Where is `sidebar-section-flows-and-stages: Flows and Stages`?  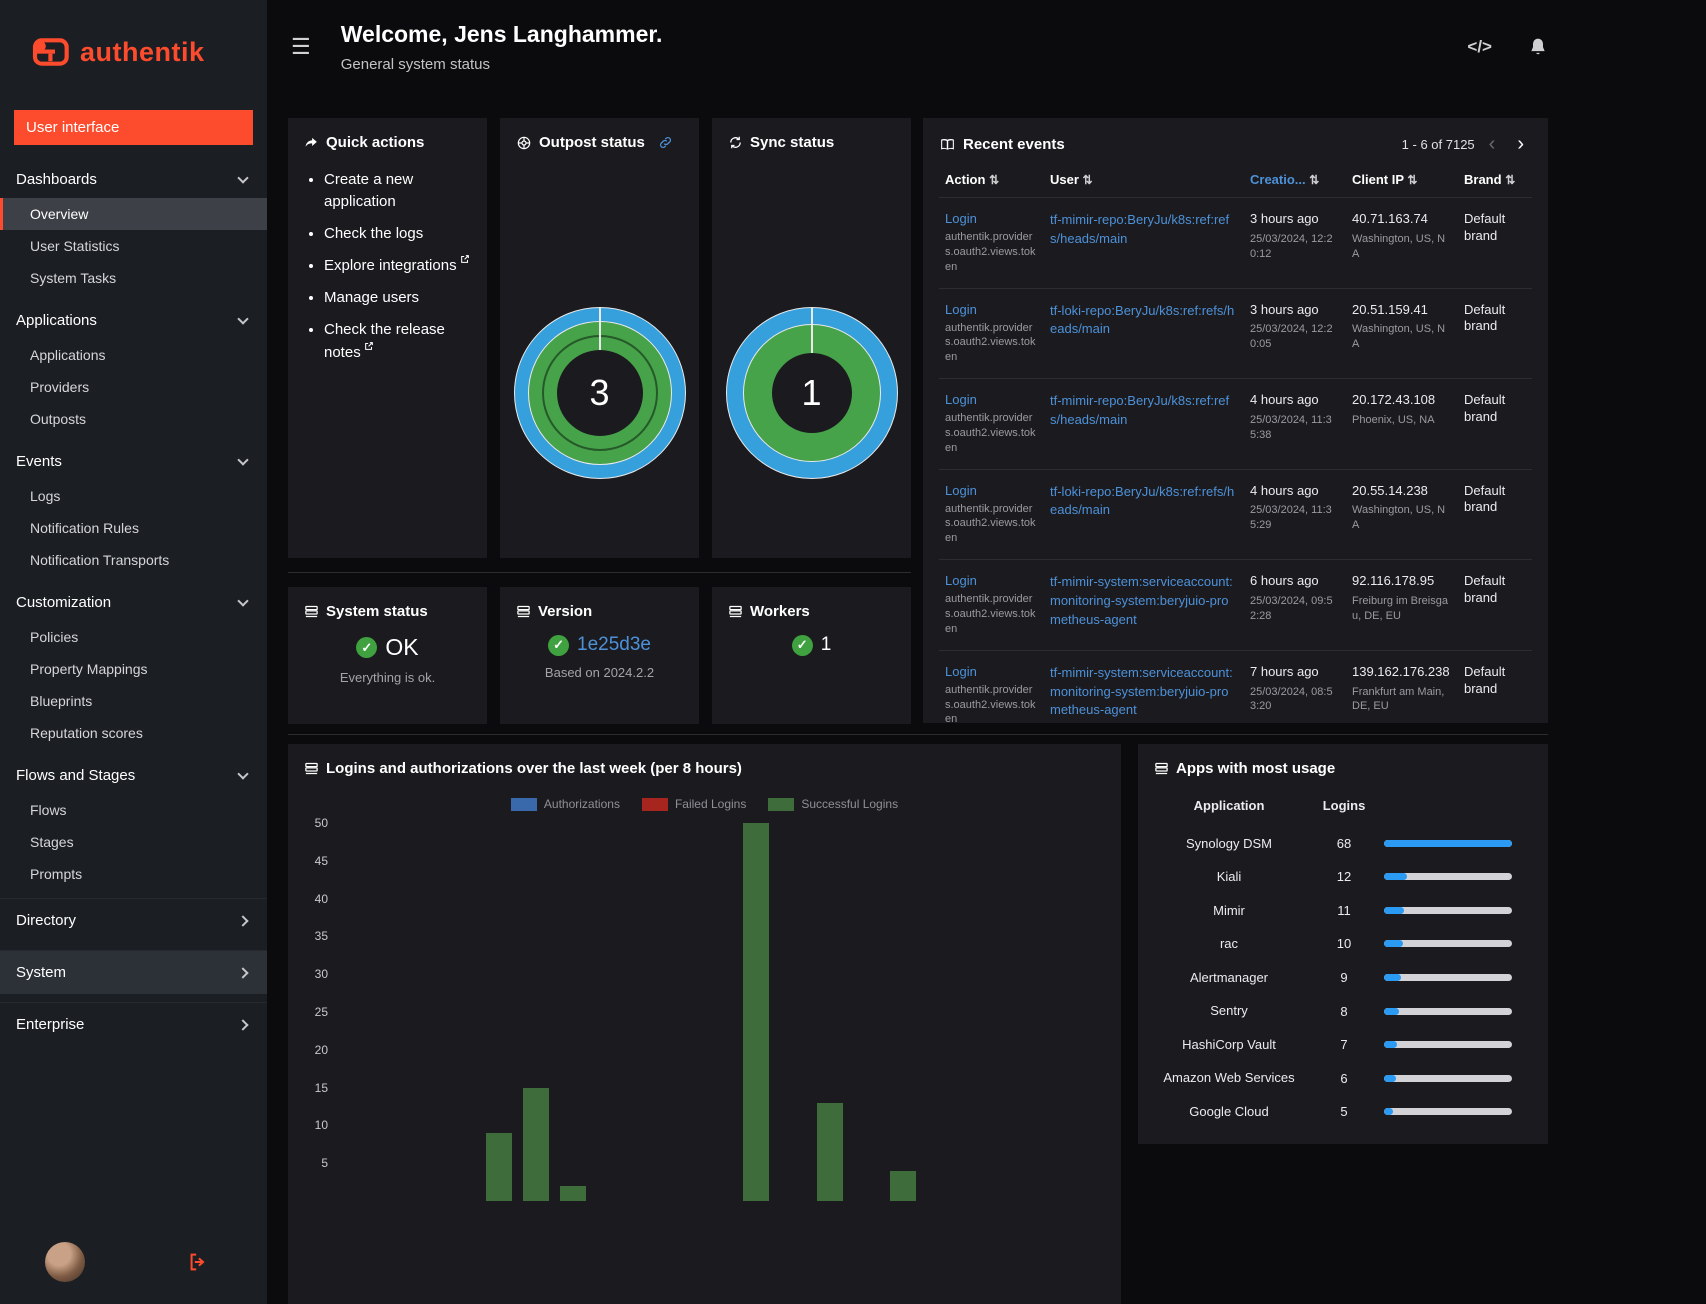
sidebar-section-flows-and-stages: Flows and Stages is located at coordinates (133, 775).